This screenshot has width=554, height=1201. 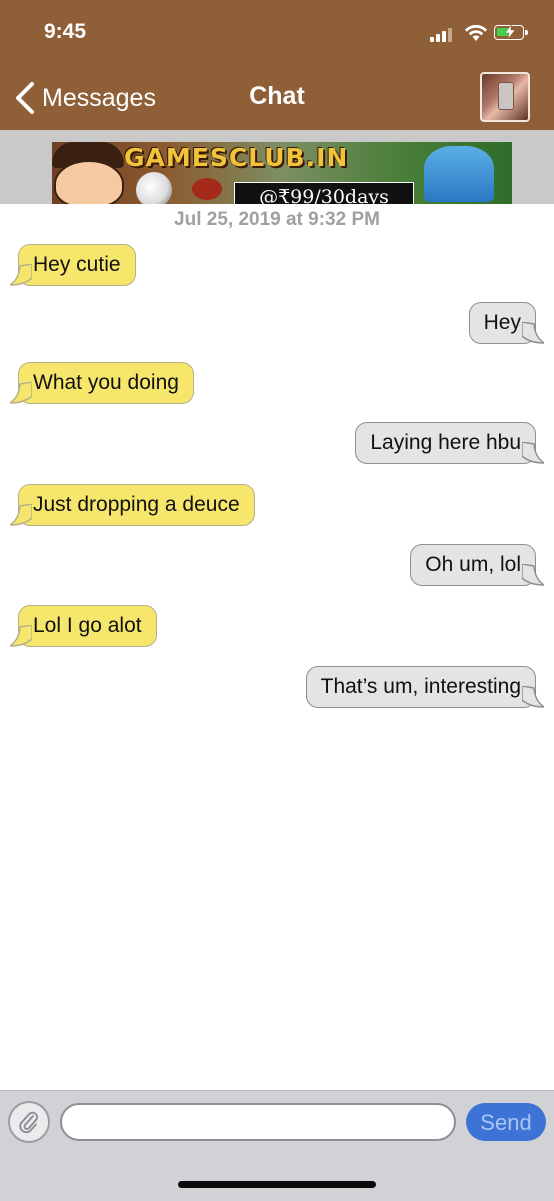 I want to click on battery-nub, so click(x=526, y=32).